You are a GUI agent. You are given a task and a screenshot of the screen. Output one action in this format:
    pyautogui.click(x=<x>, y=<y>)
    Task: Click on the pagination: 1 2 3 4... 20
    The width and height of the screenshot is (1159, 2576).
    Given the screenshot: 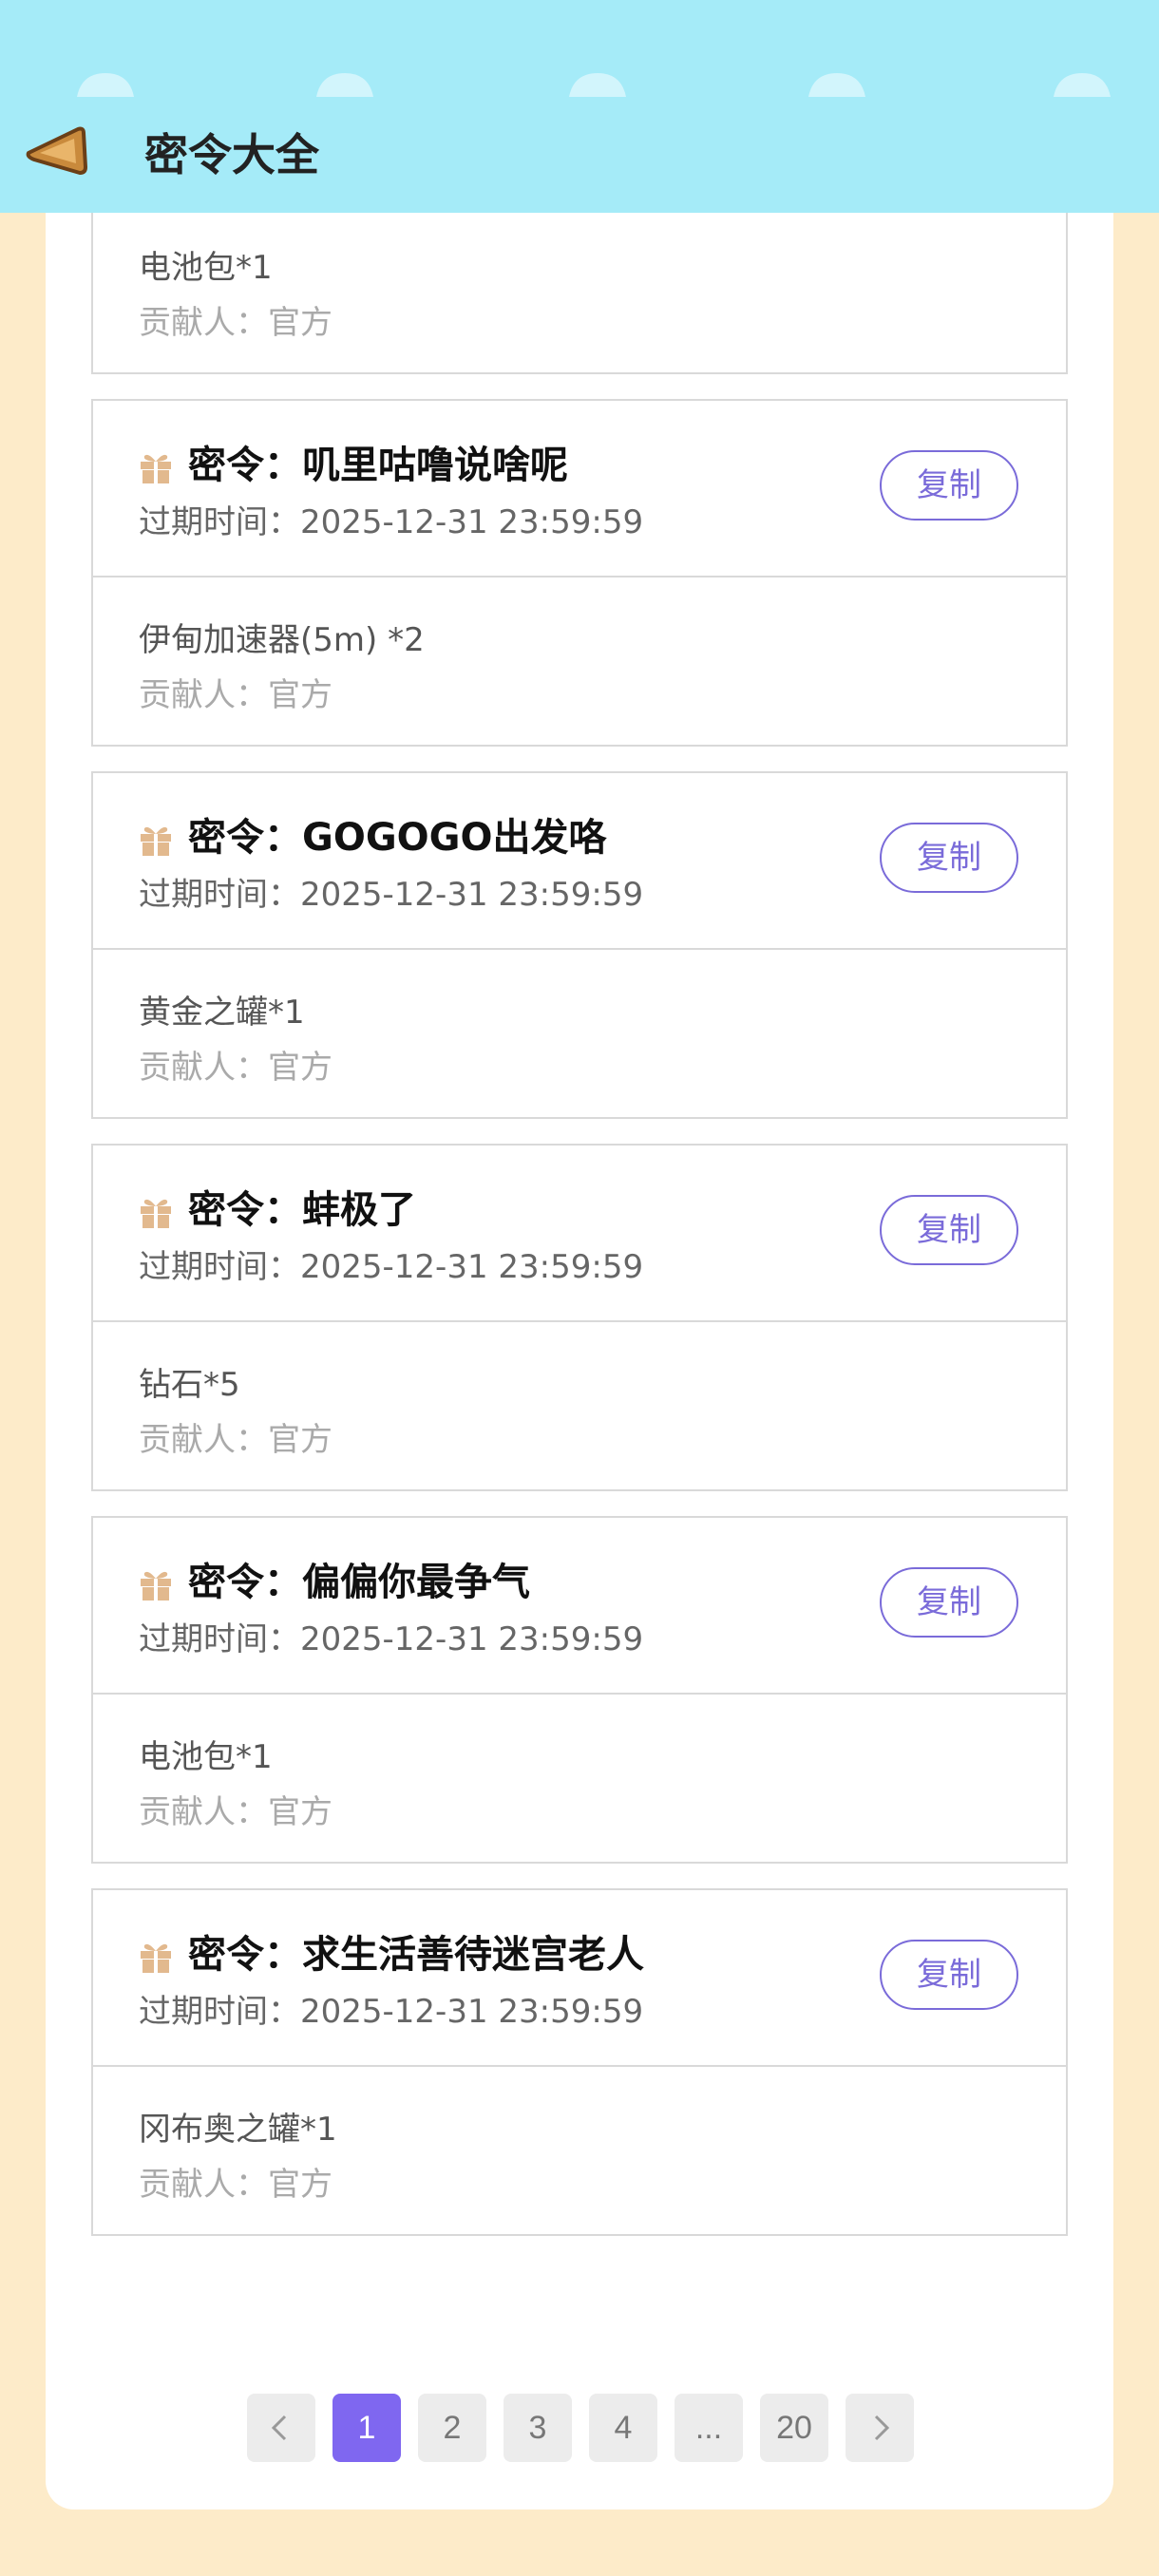 What is the action you would take?
    pyautogui.click(x=579, y=2428)
    